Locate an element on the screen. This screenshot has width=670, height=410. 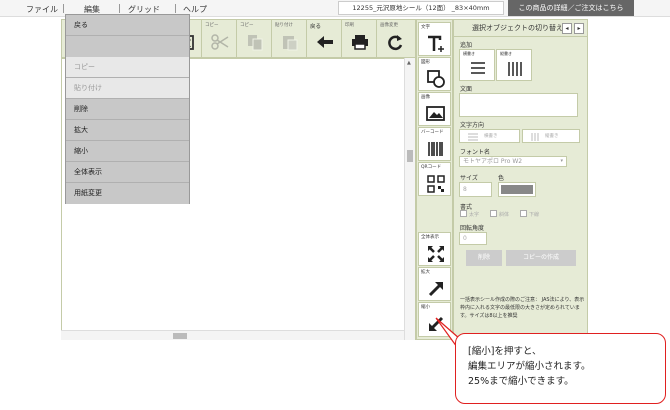
callout-box: [縮小]を押すと、 編集エリアが縮小されます。 25%まで縮小できます。 is located at coordinates (560, 368).